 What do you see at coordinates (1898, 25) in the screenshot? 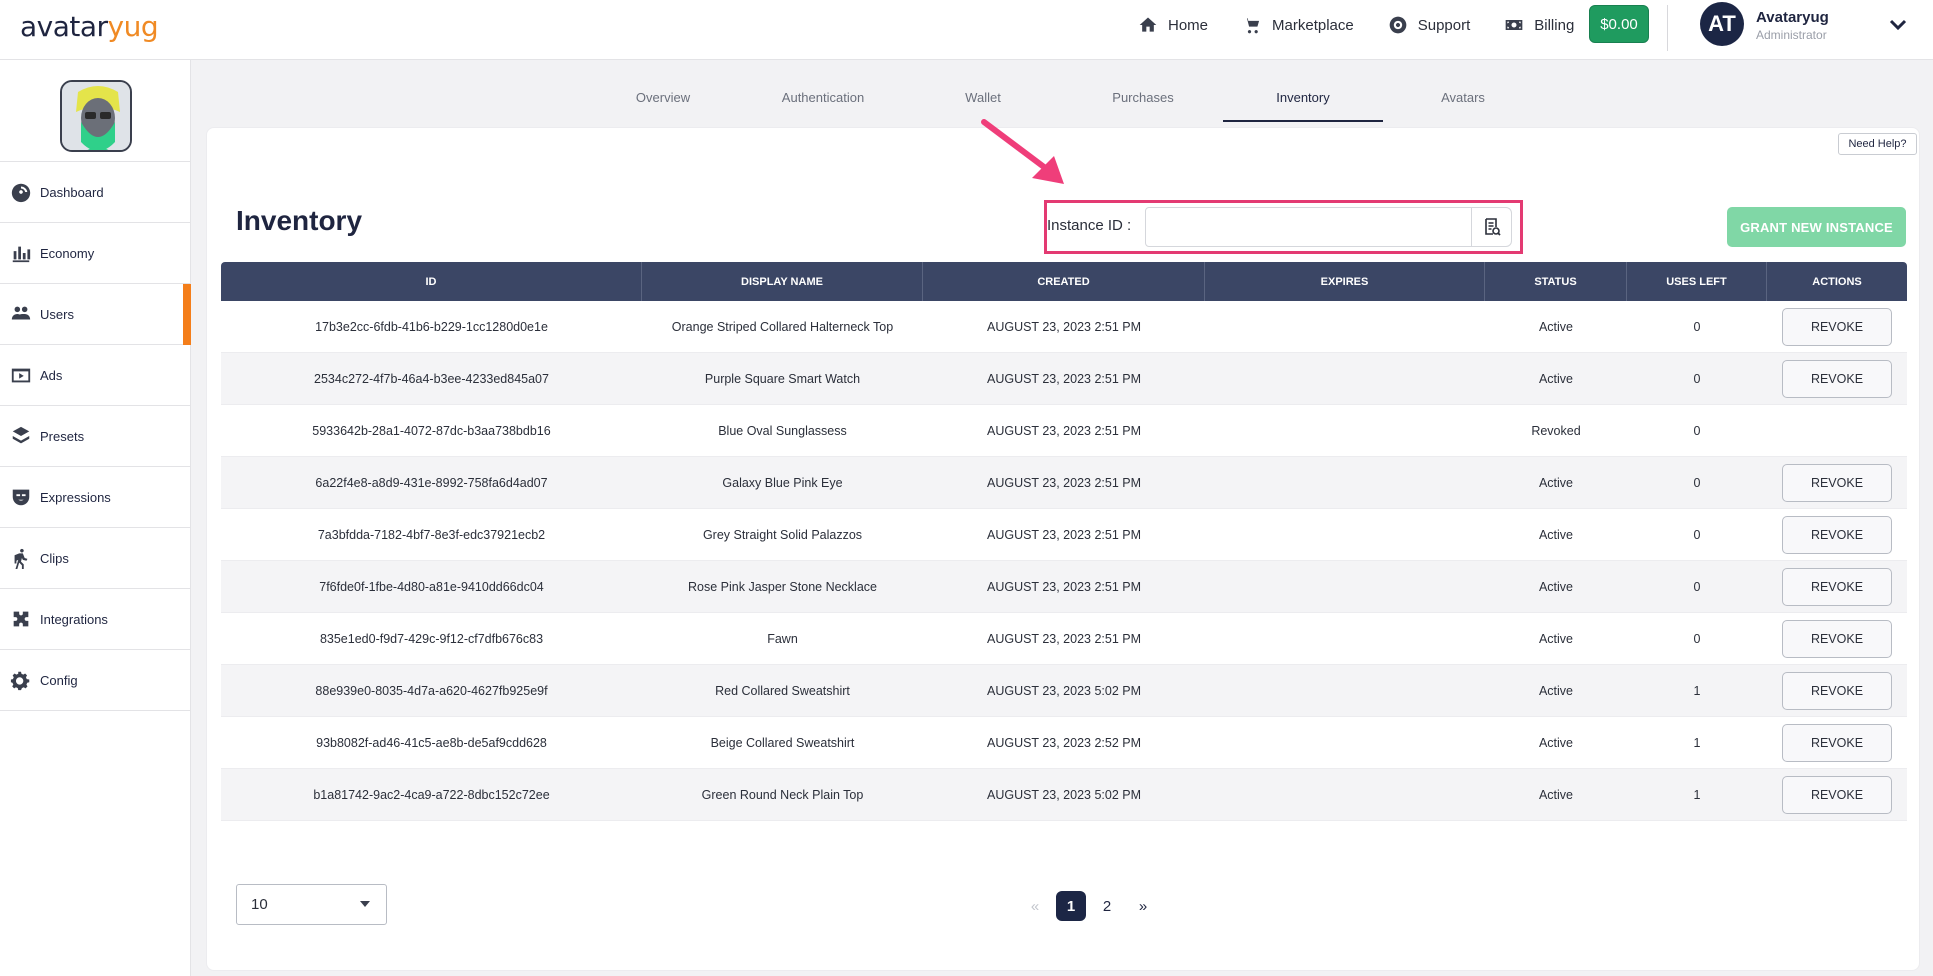
I see `chevron-down-icon` at bounding box center [1898, 25].